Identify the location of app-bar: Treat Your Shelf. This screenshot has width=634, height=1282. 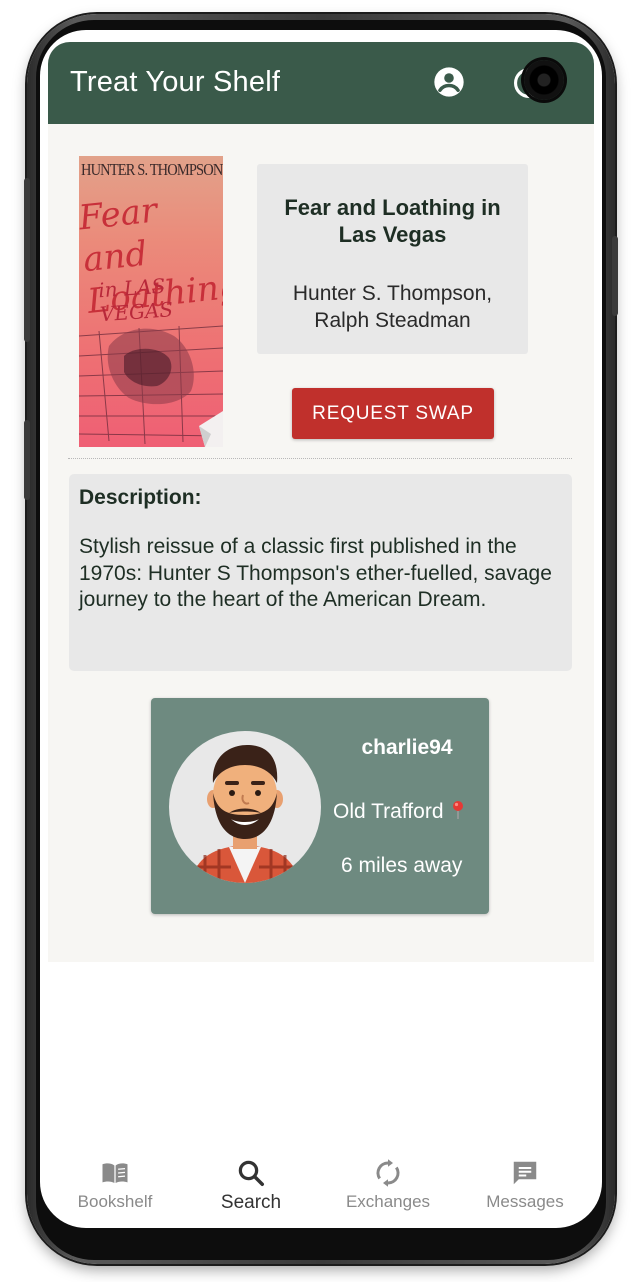
(321, 83).